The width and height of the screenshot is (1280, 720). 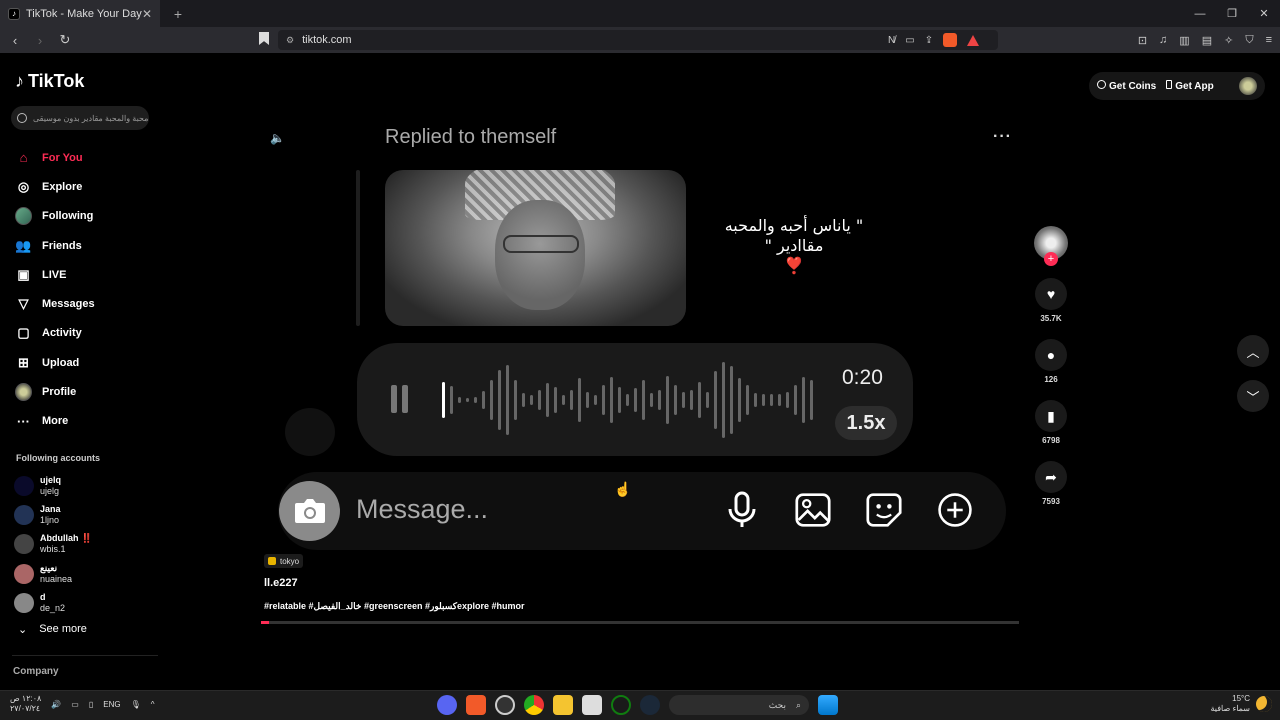 I want to click on forward-icon: ›, so click(x=40, y=40).